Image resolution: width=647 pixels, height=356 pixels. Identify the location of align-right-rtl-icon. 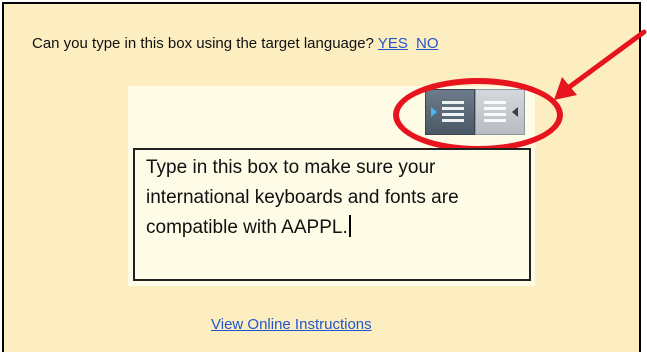
(501, 111).